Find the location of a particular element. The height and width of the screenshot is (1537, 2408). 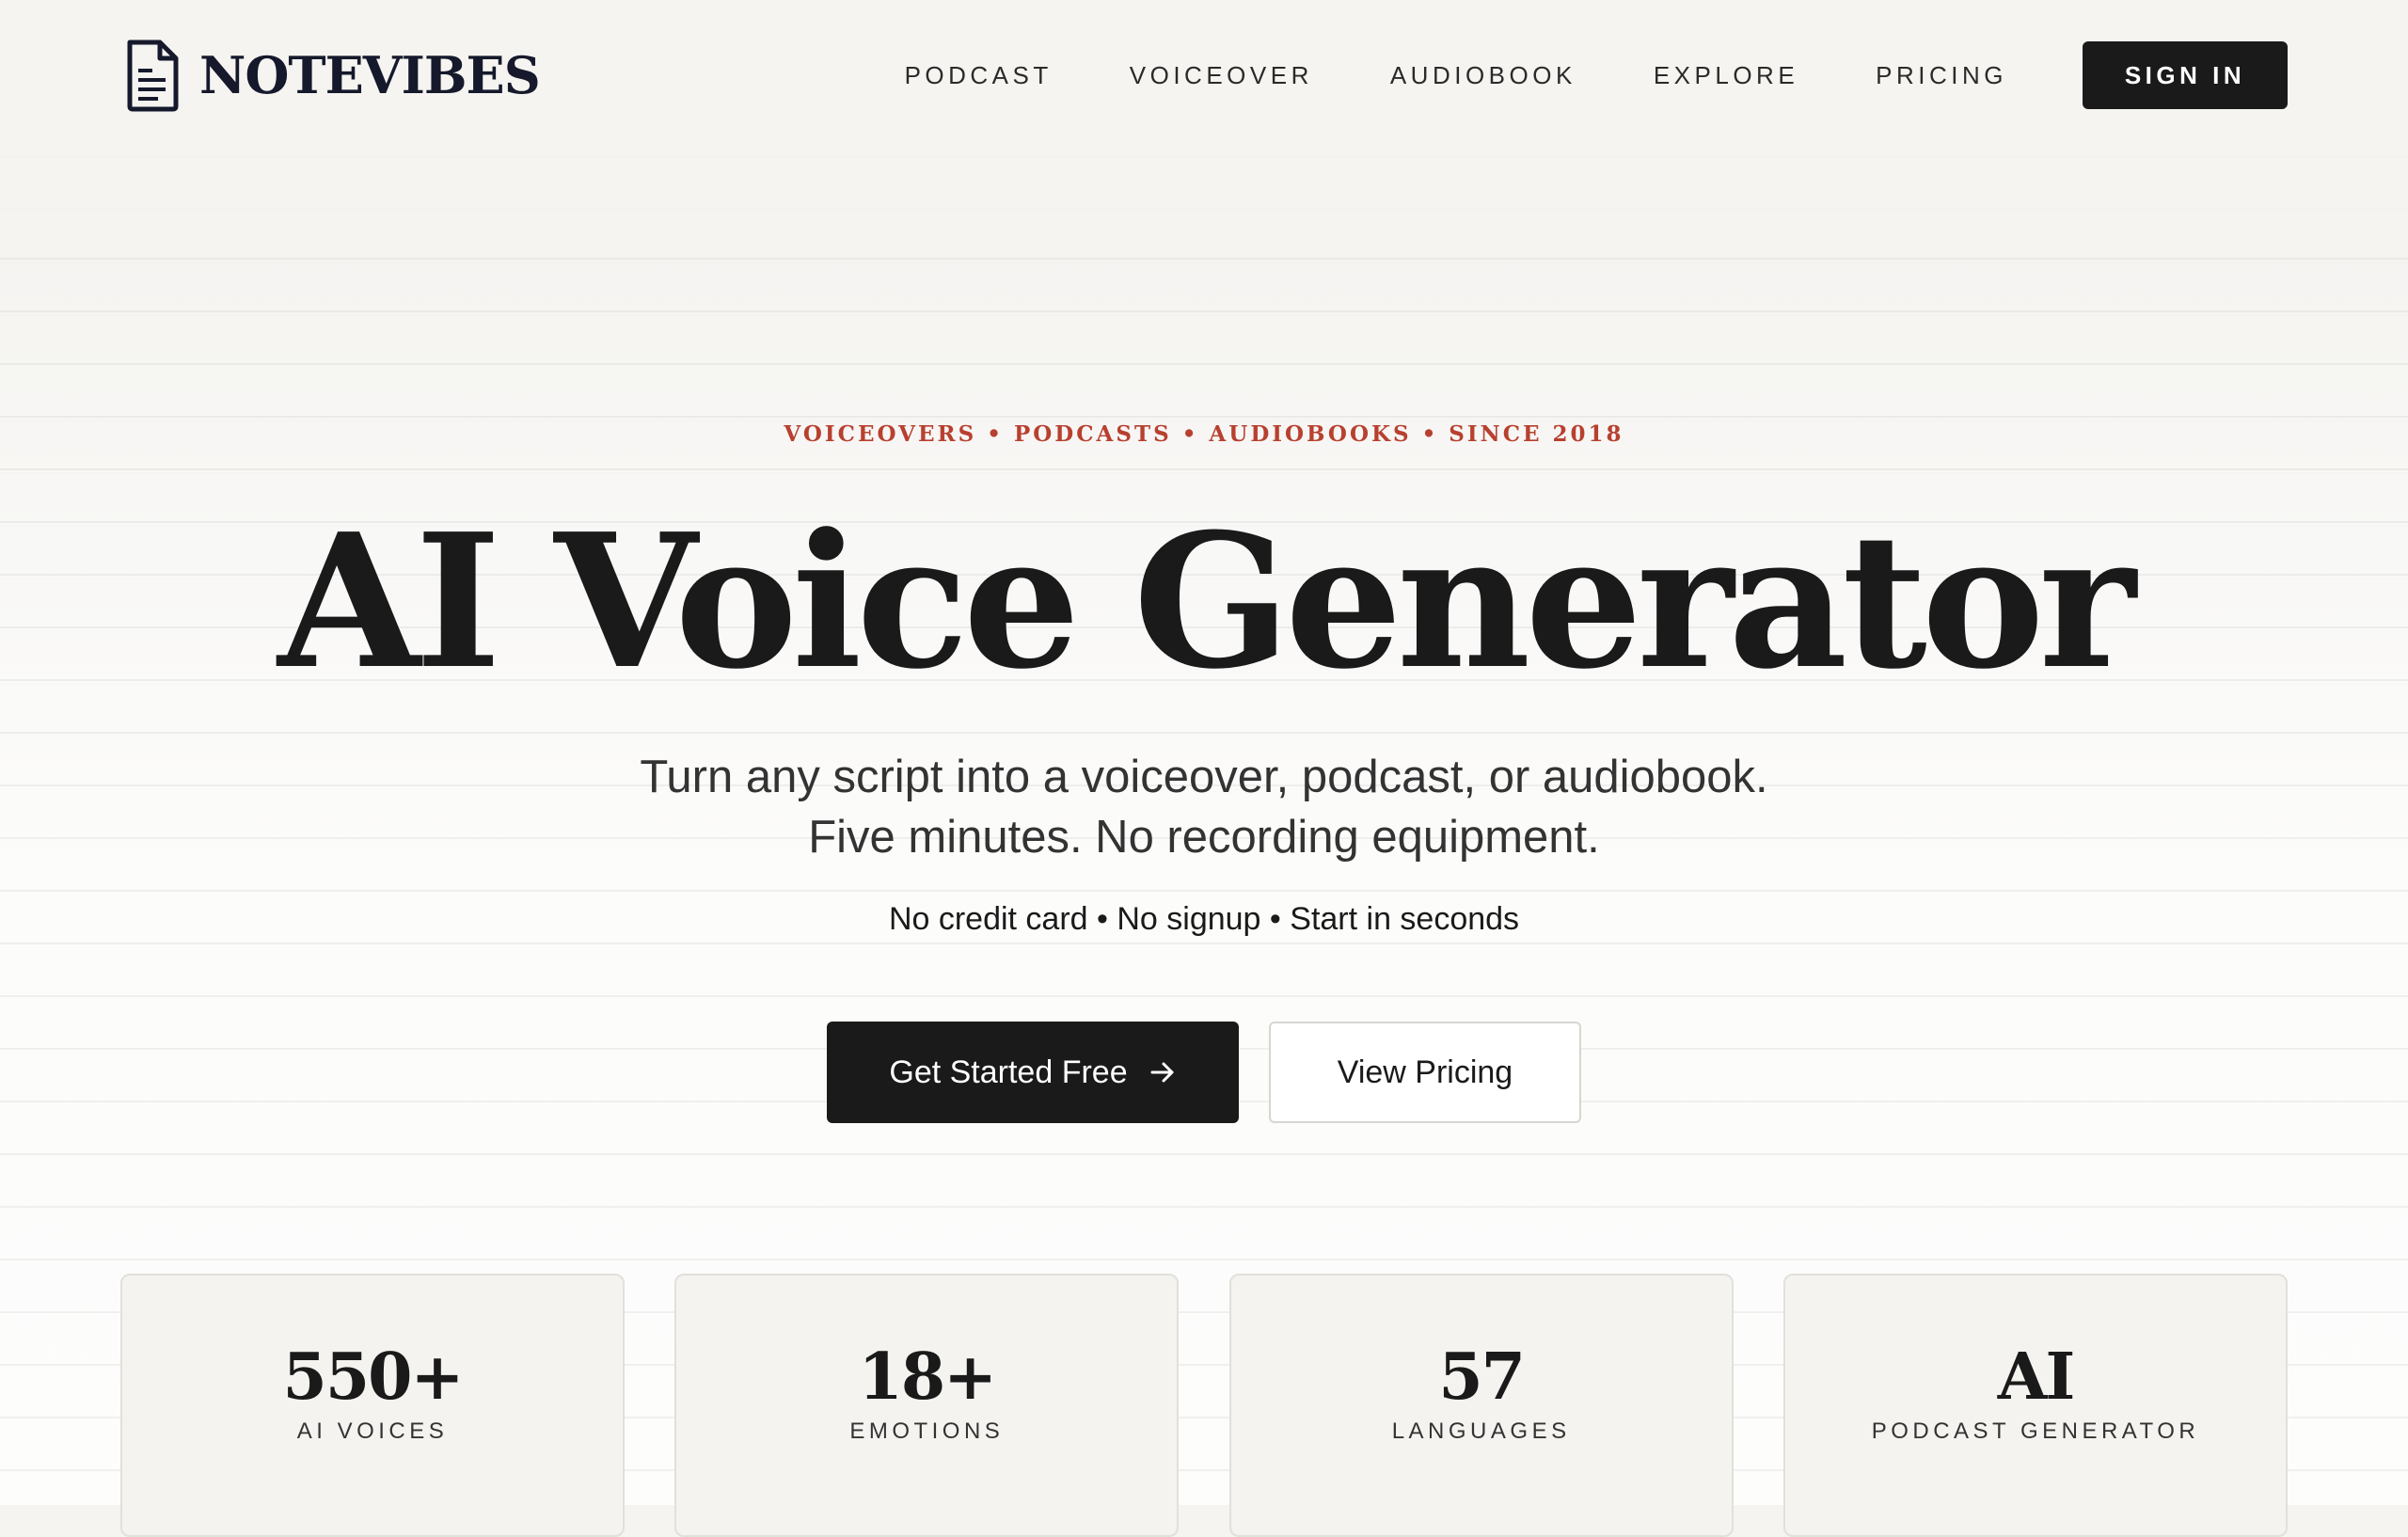

stat-value: 57 is located at coordinates (1482, 1377).